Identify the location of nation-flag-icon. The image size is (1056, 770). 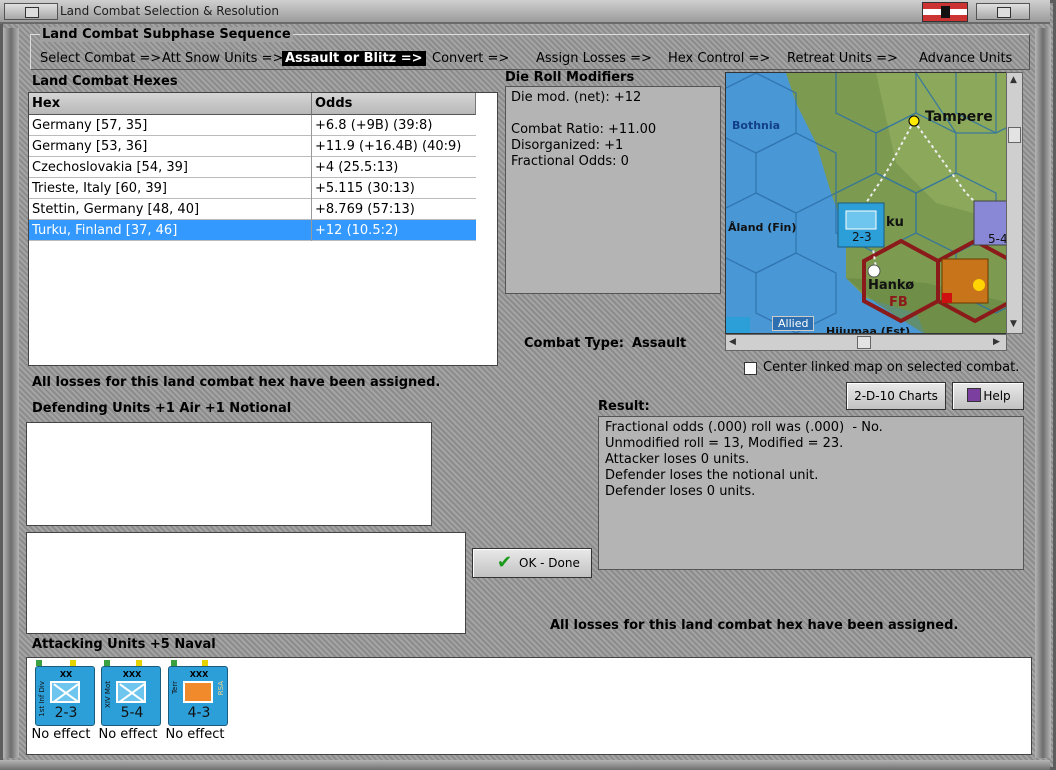
(945, 12).